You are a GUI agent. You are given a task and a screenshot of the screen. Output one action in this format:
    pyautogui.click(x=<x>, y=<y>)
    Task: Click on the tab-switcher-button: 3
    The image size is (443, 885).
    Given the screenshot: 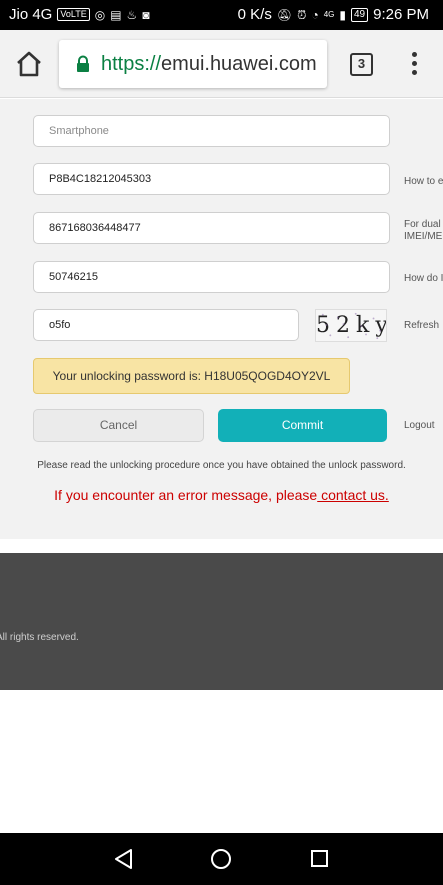 What is the action you would take?
    pyautogui.click(x=361, y=64)
    